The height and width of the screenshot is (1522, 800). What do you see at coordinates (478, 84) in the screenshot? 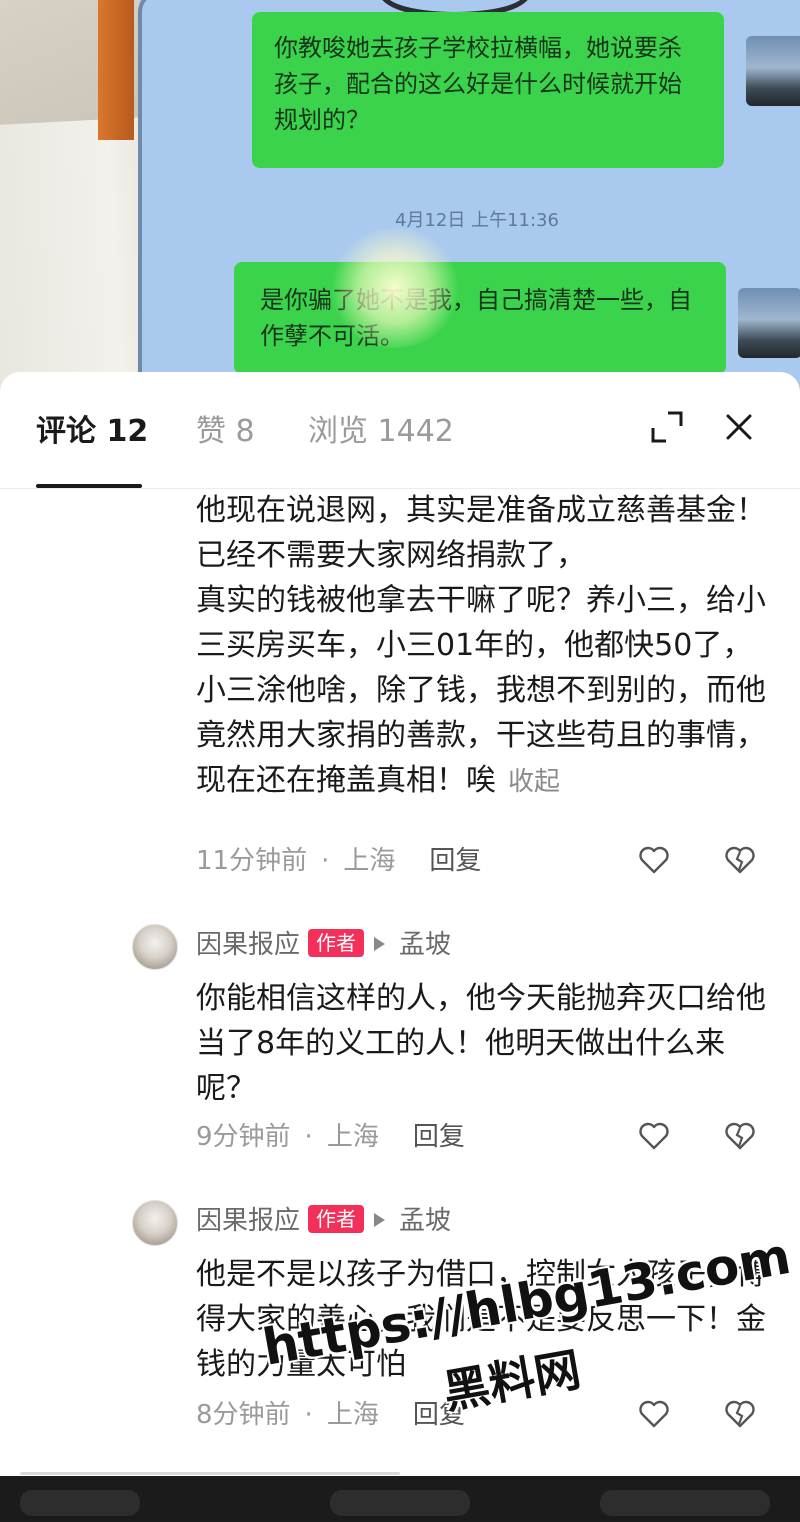
I see `chat-message-1: 你教唆她去孩子学校拉横幅，她说要杀孩子，配合的这么好是什么时候就开始规划的？` at bounding box center [478, 84].